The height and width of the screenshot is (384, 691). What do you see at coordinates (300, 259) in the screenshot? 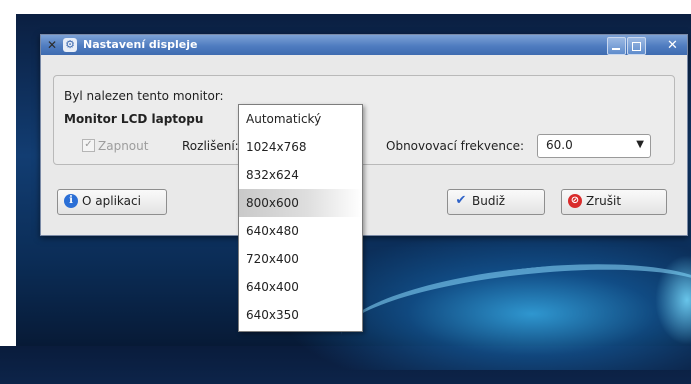
I see `resolution-option: 720x400` at bounding box center [300, 259].